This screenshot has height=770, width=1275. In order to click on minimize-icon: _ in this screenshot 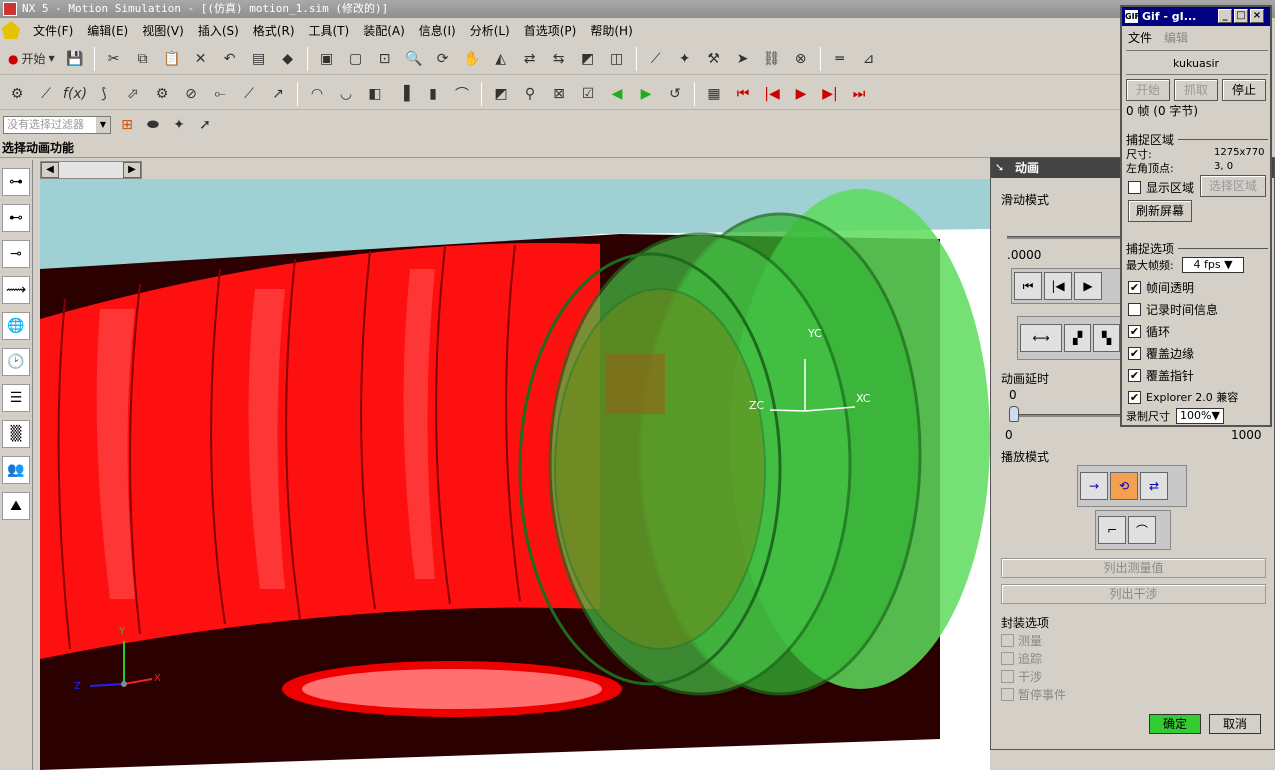, I will do `click(1225, 16)`.